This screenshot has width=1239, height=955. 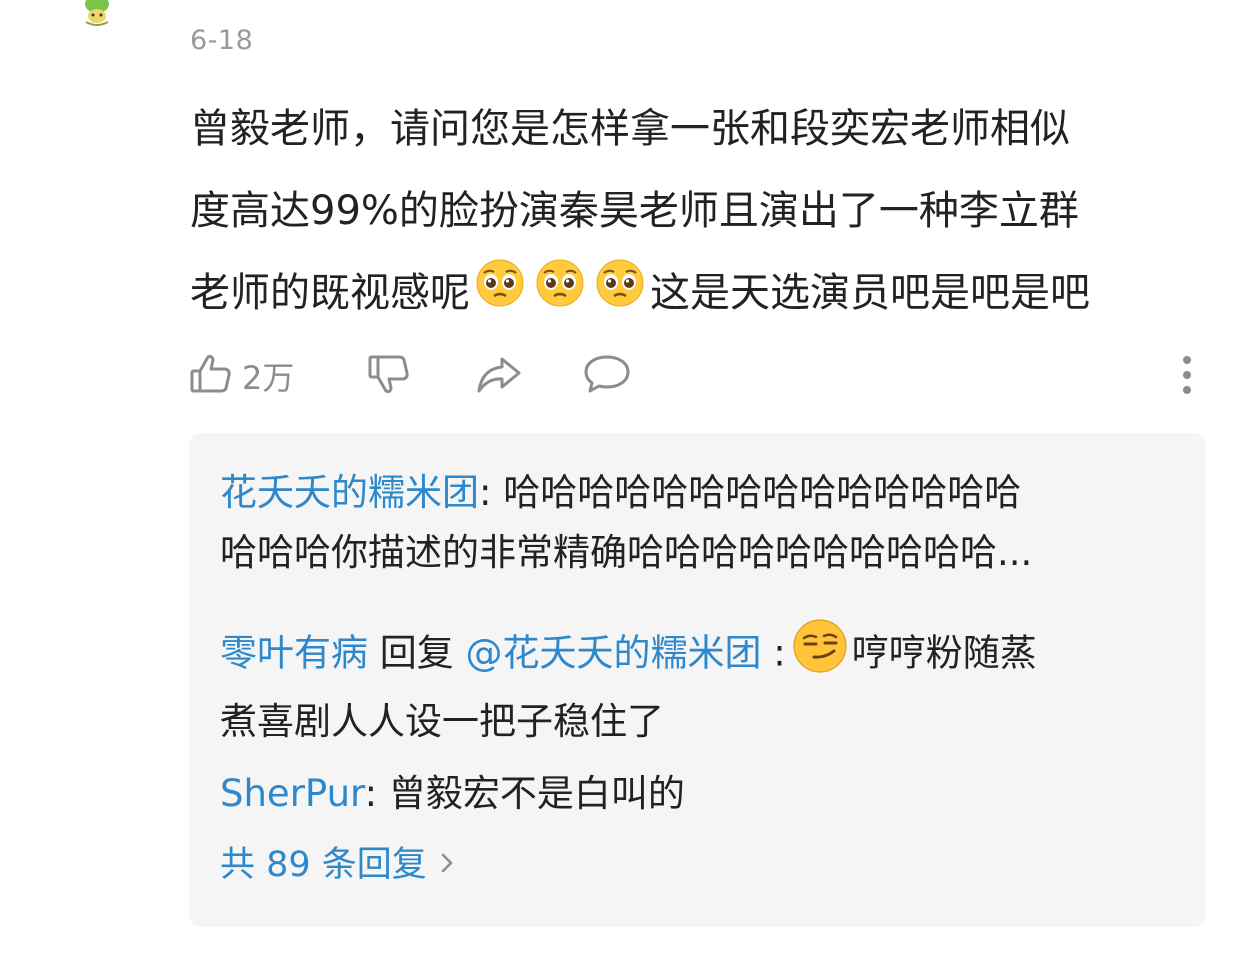 What do you see at coordinates (292, 793) in the screenshot?
I see `reply-username: SherPur` at bounding box center [292, 793].